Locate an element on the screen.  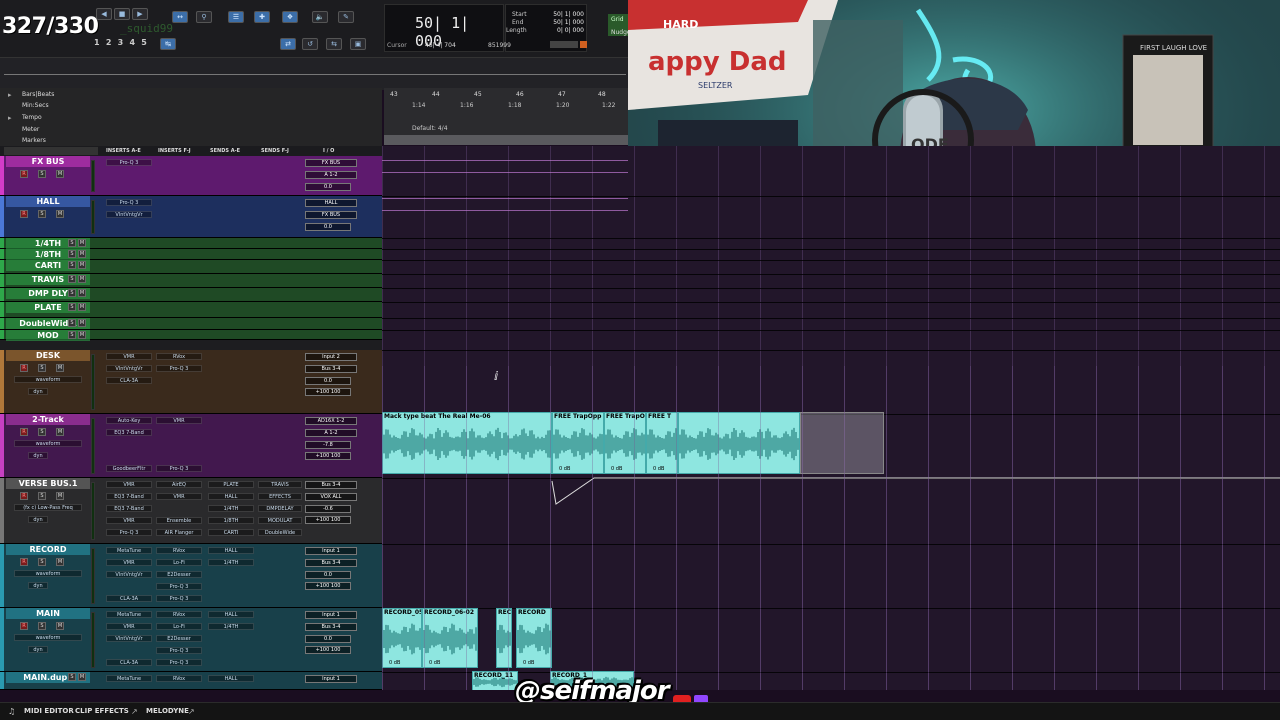
track-view-selector: (fx c) Low-Pass Freq is located at coordinates (48, 507).